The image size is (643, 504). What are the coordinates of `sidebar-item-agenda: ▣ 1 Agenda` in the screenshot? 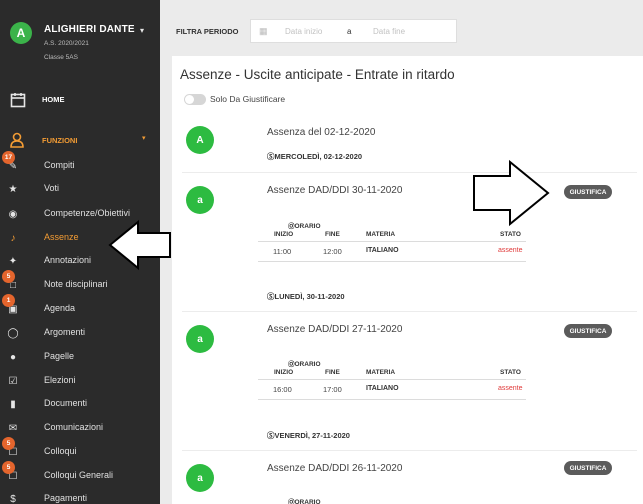 It's located at (80, 307).